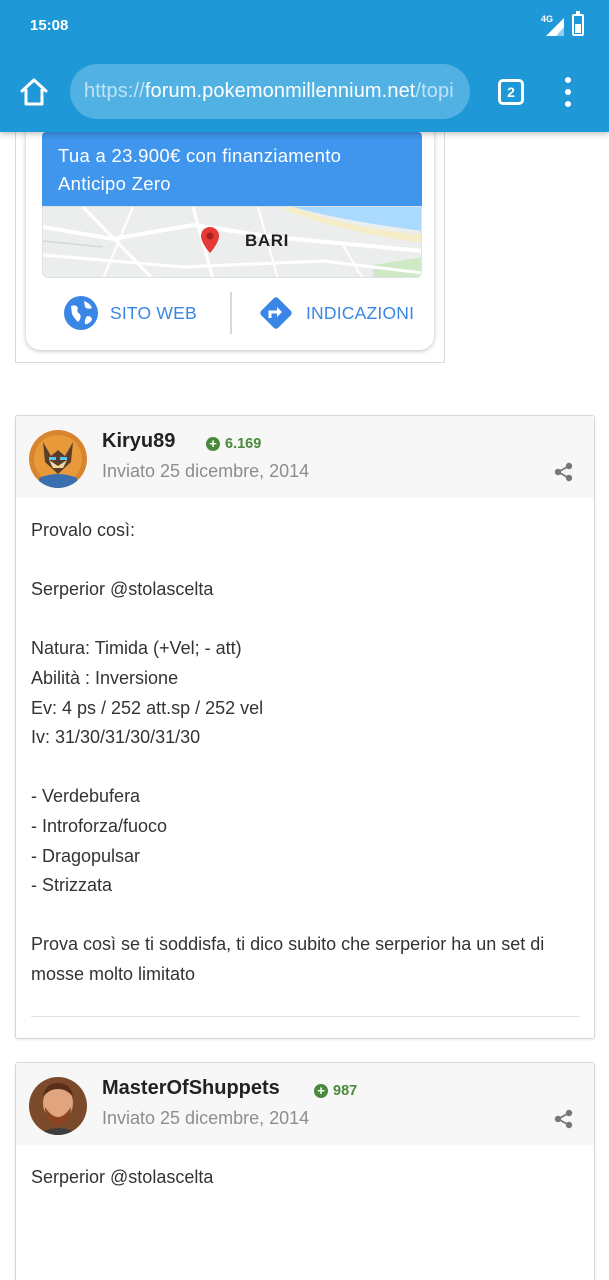  Describe the element at coordinates (86, 855) in the screenshot. I see `content-line: - Dragopulsar` at that location.